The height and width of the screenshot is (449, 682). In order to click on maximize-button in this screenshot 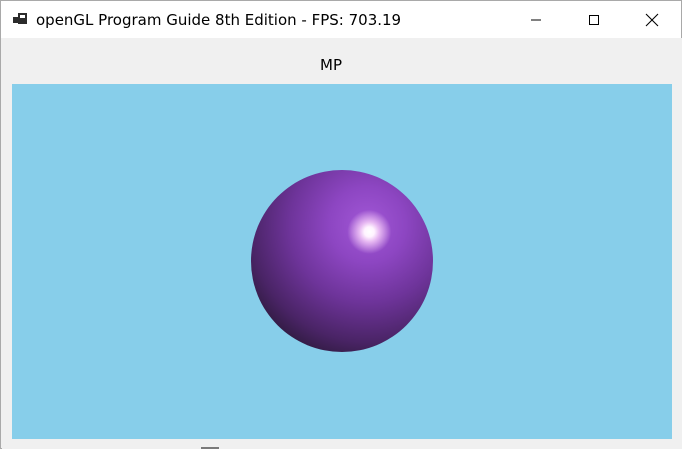, I will do `click(594, 19)`.